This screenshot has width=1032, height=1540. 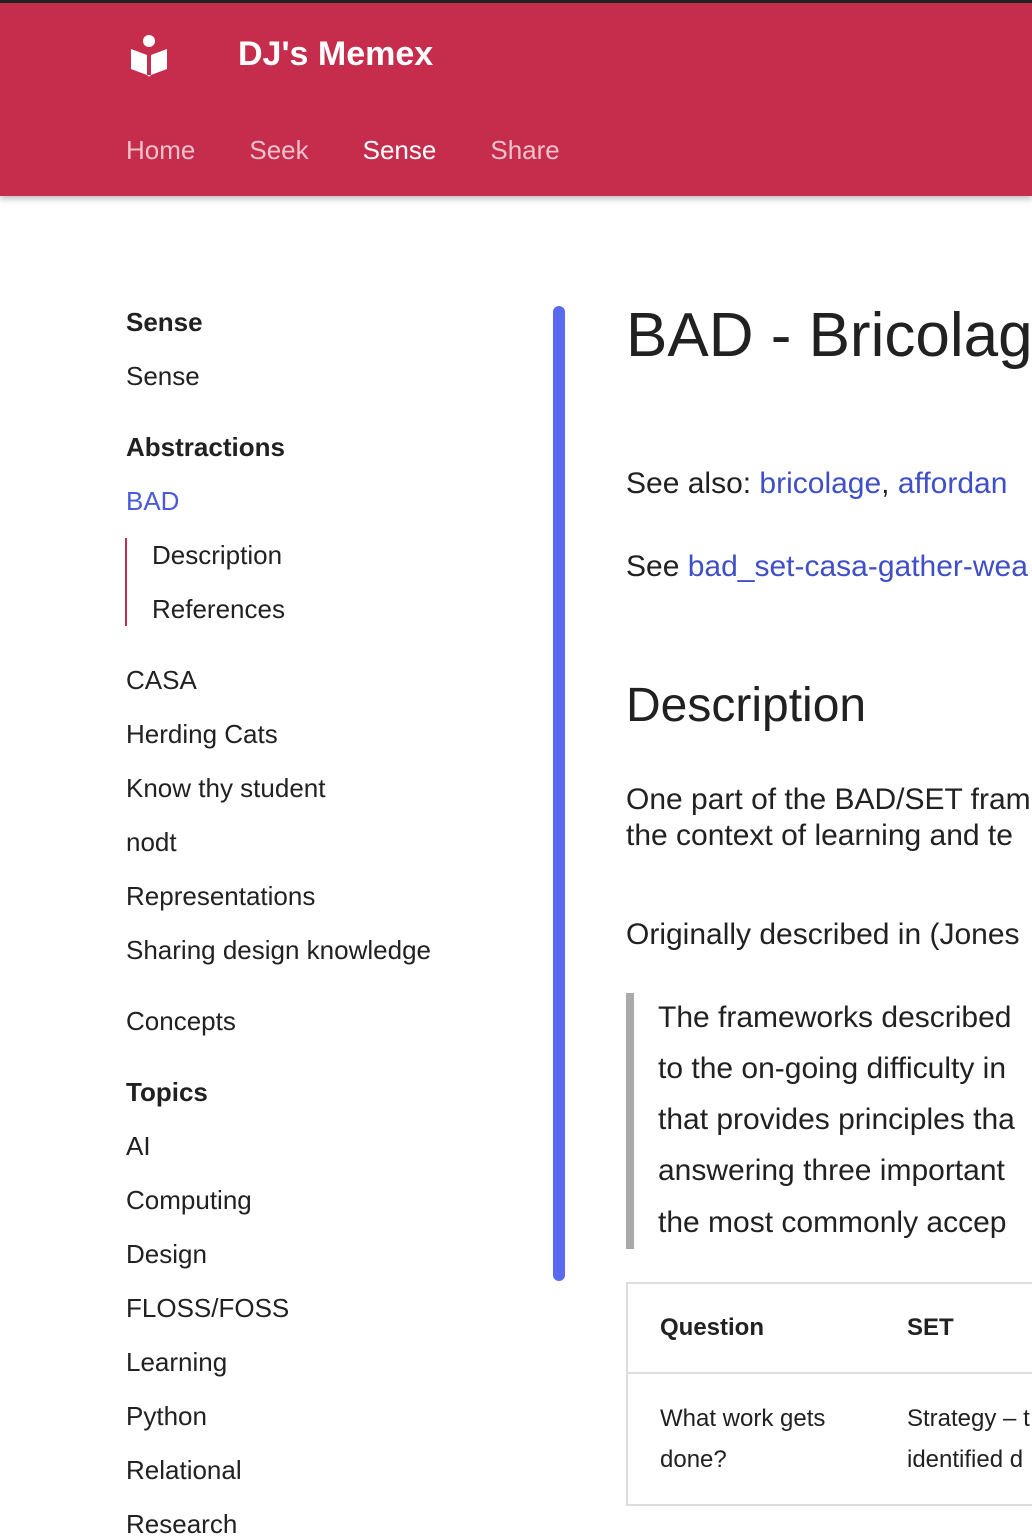 I want to click on sidebar-item-know-thy-student: Know thy student, so click(x=225, y=788).